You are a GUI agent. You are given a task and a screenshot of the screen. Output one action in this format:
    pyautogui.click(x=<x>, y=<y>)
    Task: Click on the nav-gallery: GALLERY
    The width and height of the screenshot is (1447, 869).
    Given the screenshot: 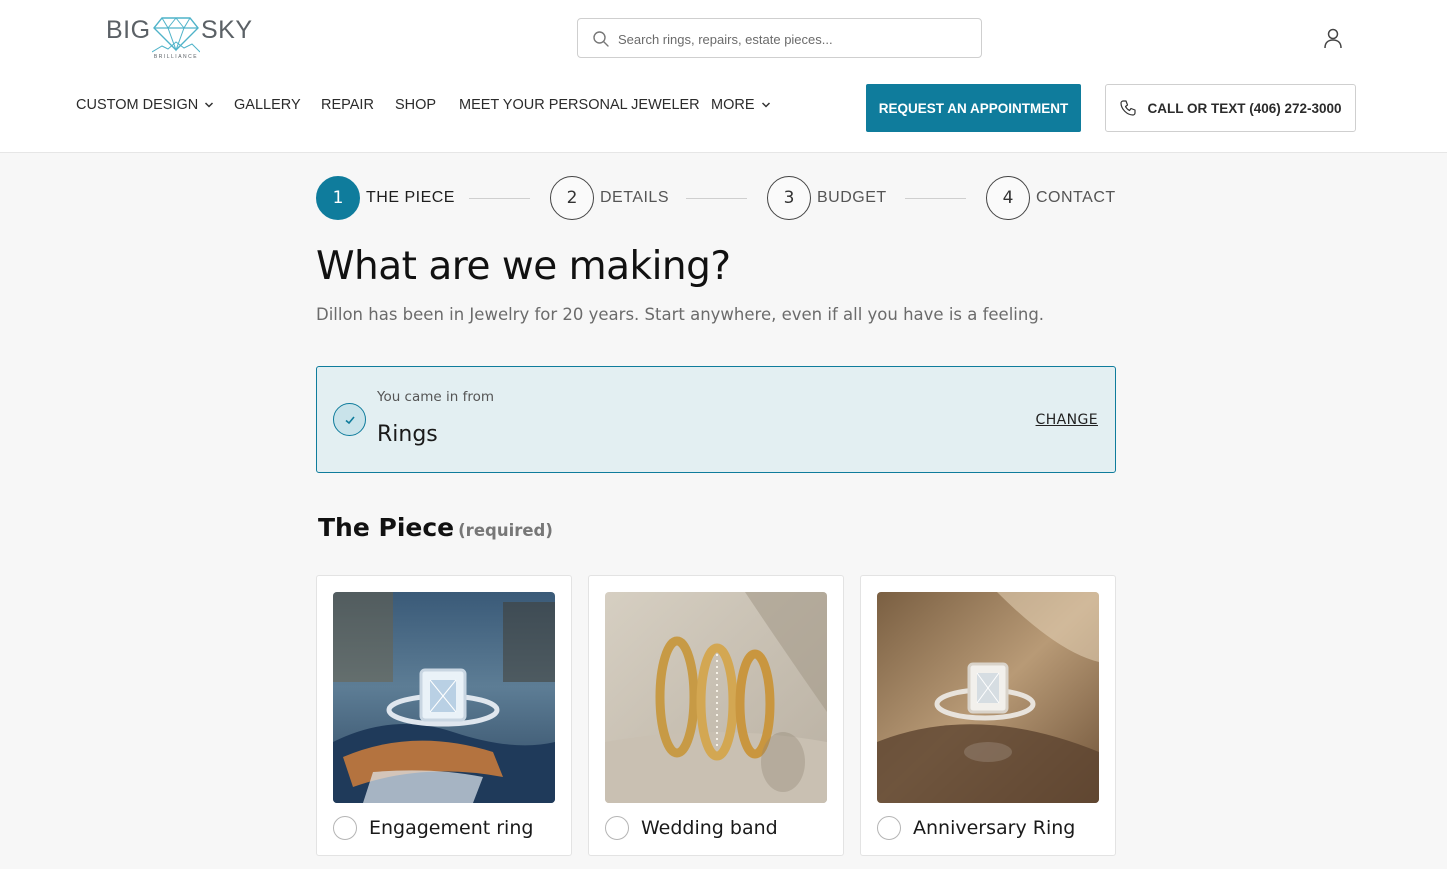 What is the action you would take?
    pyautogui.click(x=267, y=105)
    